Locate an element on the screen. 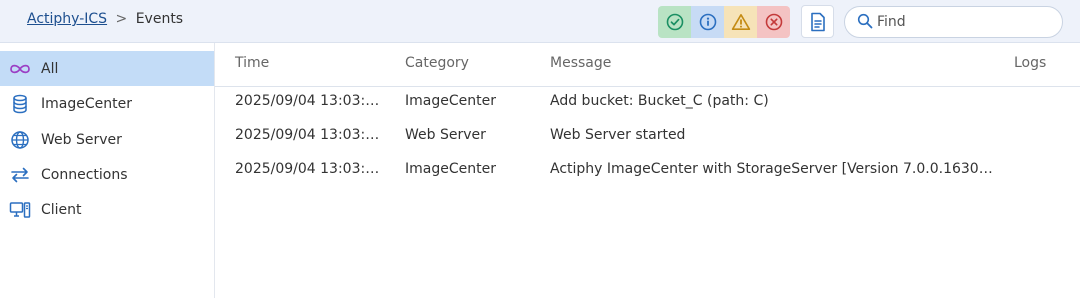 Image resolution: width=1080 pixels, height=298 pixels. top-bar: Actiphy-ICS > Events is located at coordinates (540, 21).